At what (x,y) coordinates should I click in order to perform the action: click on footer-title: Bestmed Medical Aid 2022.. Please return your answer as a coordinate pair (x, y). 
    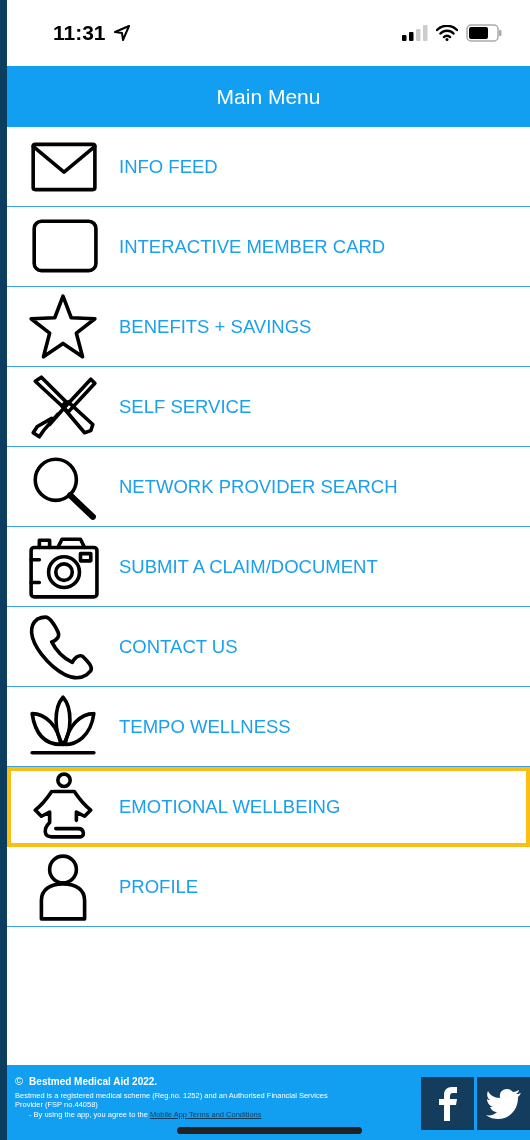
    Looking at the image, I should click on (93, 1082).